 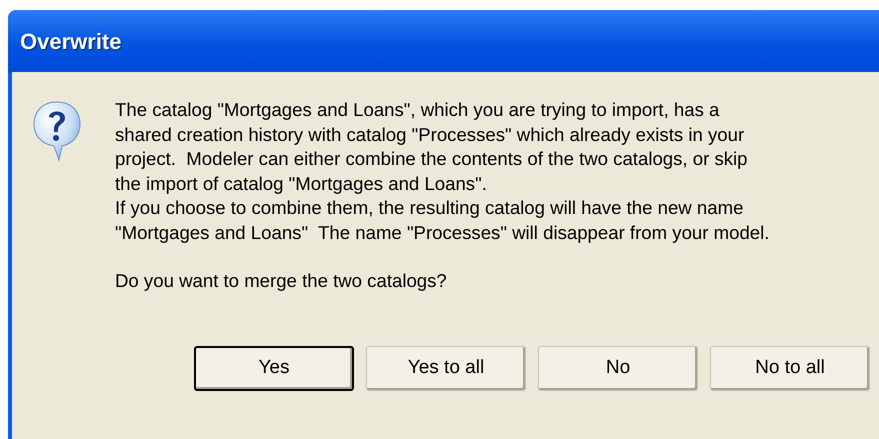 I want to click on dialog-button: Yes, so click(x=274, y=368).